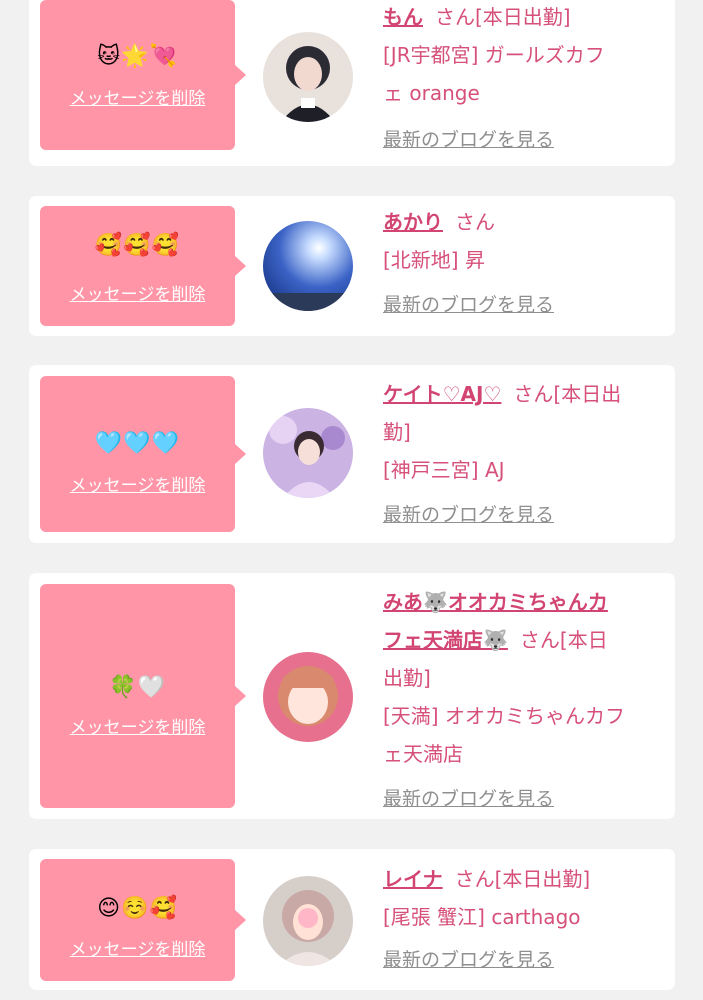 The image size is (703, 1000). What do you see at coordinates (504, 716) in the screenshot?
I see `shop-line: [天満] オオカミちゃんカフ` at bounding box center [504, 716].